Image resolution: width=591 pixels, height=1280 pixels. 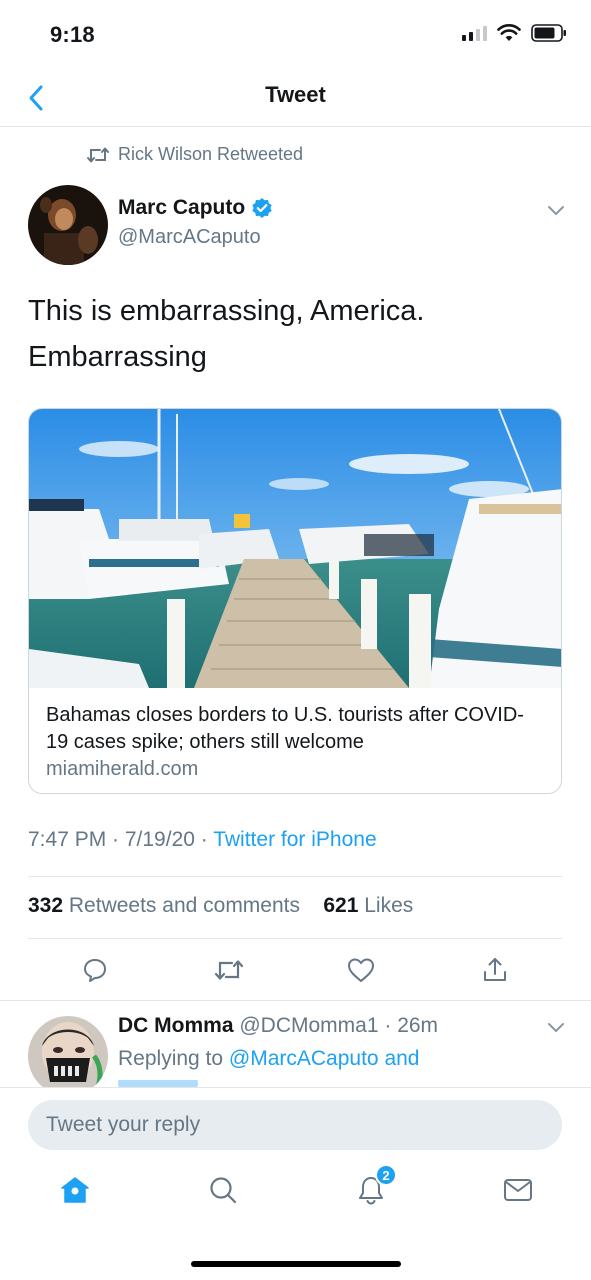 I want to click on likes-label: Likes, so click(x=389, y=905).